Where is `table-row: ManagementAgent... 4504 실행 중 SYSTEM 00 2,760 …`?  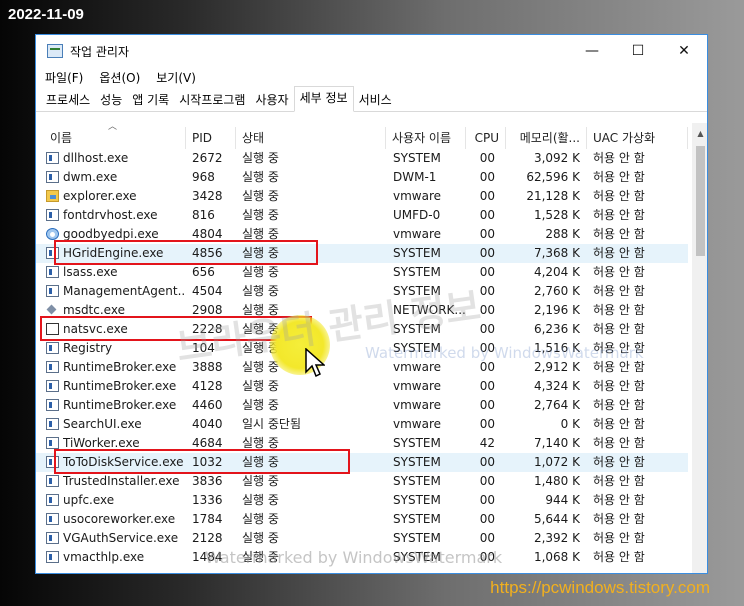
table-row: ManagementAgent... 4504 실행 중 SYSTEM 00 2,760 … is located at coordinates (362, 291).